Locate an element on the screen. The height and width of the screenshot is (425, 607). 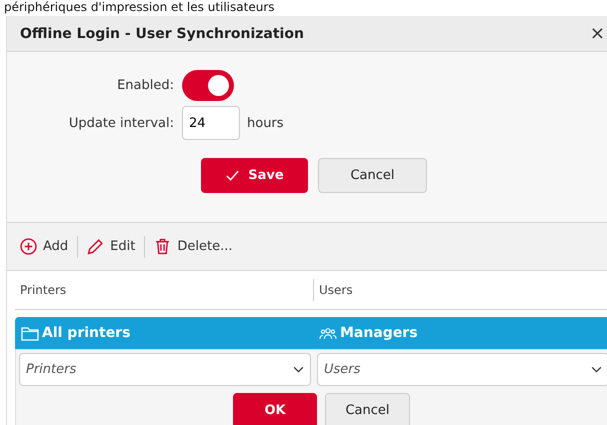
plus-circle-icon is located at coordinates (28, 246).